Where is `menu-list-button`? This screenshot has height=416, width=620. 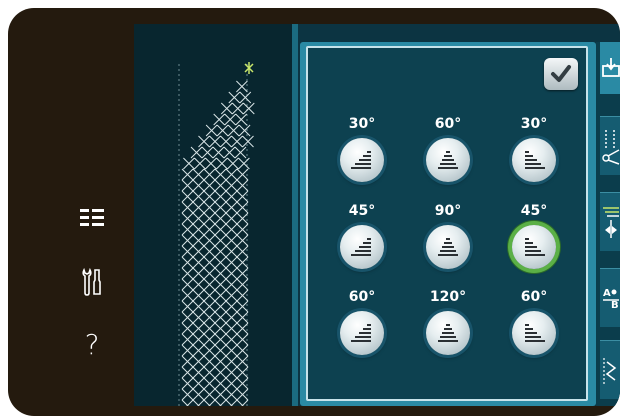
menu-list-button is located at coordinates (92, 218).